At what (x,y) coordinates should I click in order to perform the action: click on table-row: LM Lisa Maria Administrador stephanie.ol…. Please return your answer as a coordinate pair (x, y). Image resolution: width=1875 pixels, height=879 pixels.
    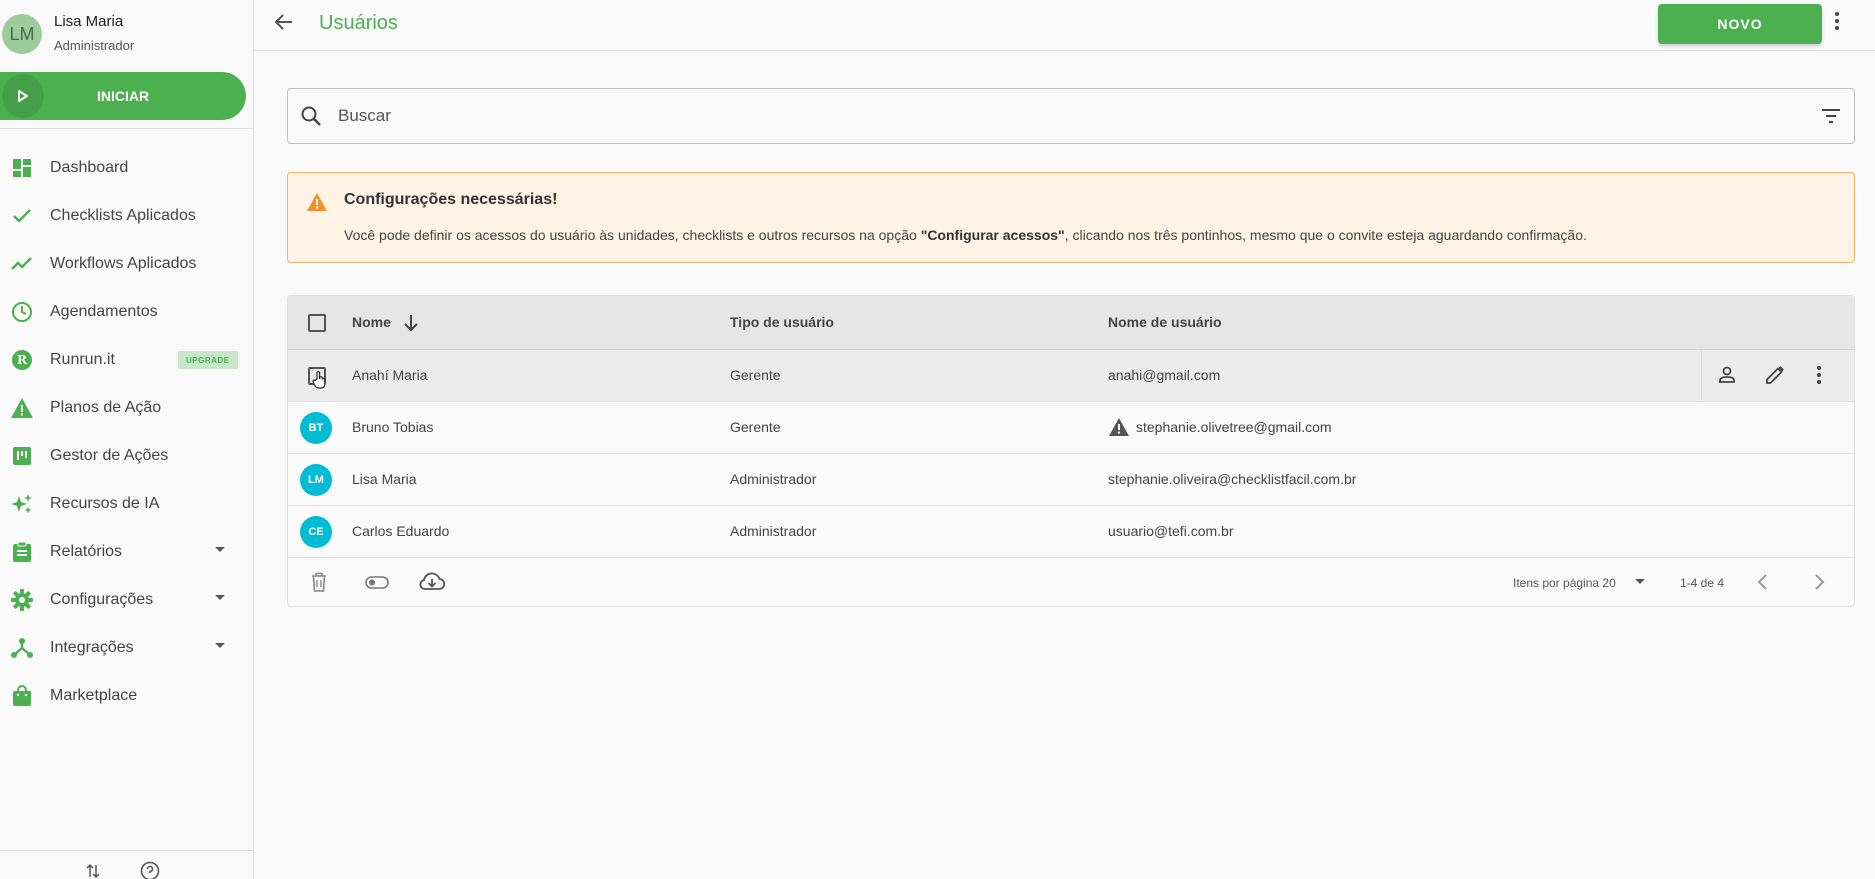
    Looking at the image, I should click on (1071, 480).